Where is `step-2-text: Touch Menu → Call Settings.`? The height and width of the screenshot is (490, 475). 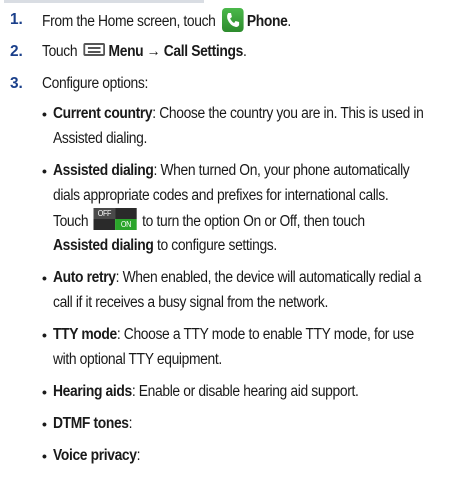
step-2-text: Touch Menu → Call Settings. is located at coordinates (144, 52).